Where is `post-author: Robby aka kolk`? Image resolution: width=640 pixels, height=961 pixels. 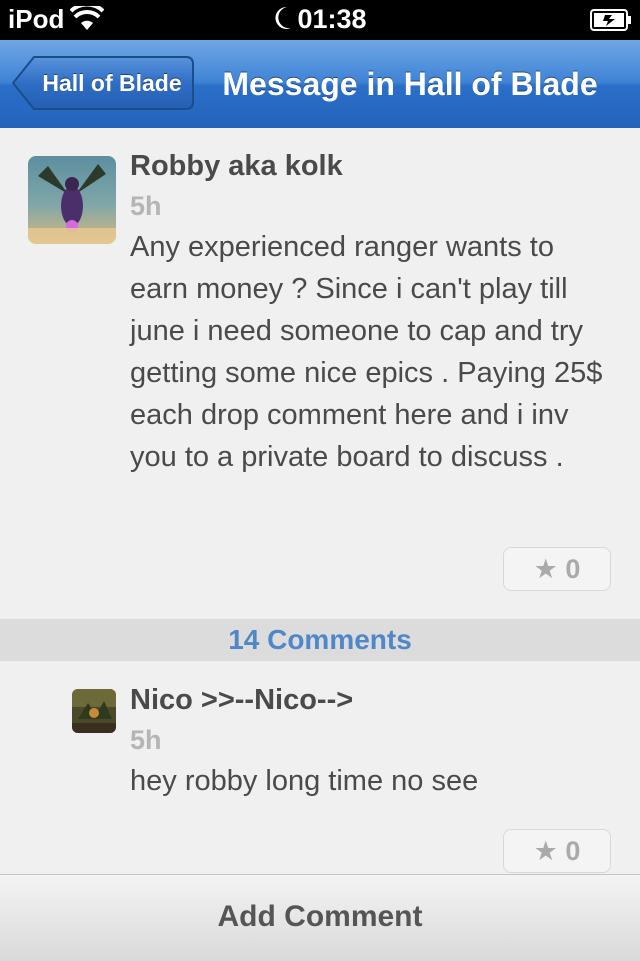 post-author: Robby aka kolk is located at coordinates (236, 166).